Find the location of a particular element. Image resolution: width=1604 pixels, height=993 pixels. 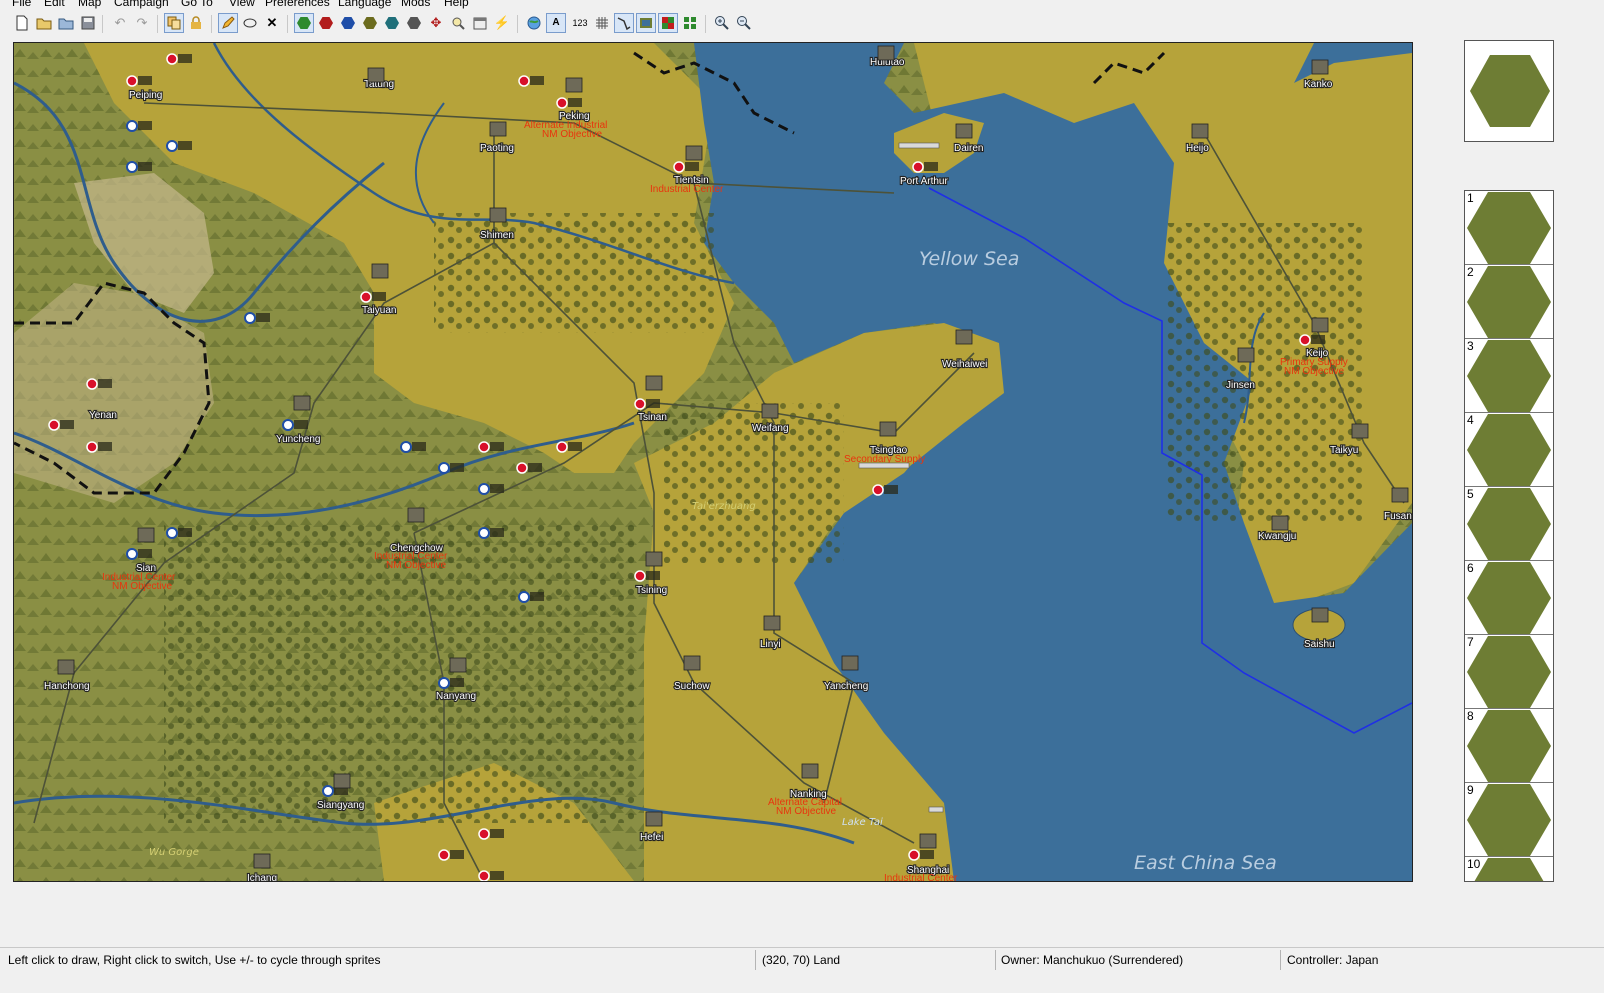

palette-item: 9 is located at coordinates (1509, 820).